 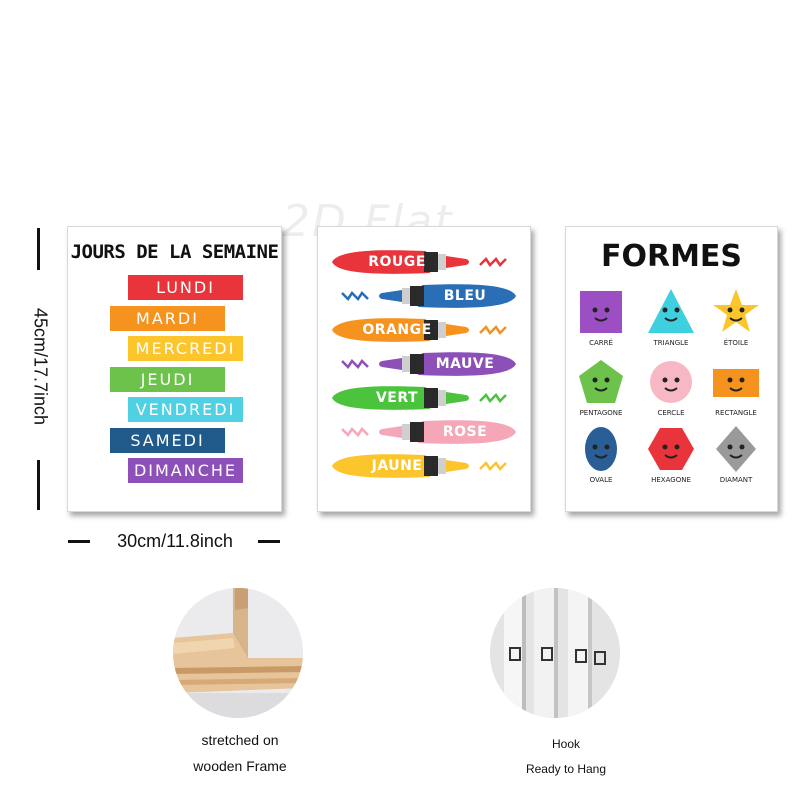 I want to click on shape-label-rectangle: RECTANGLE, so click(x=736, y=413).